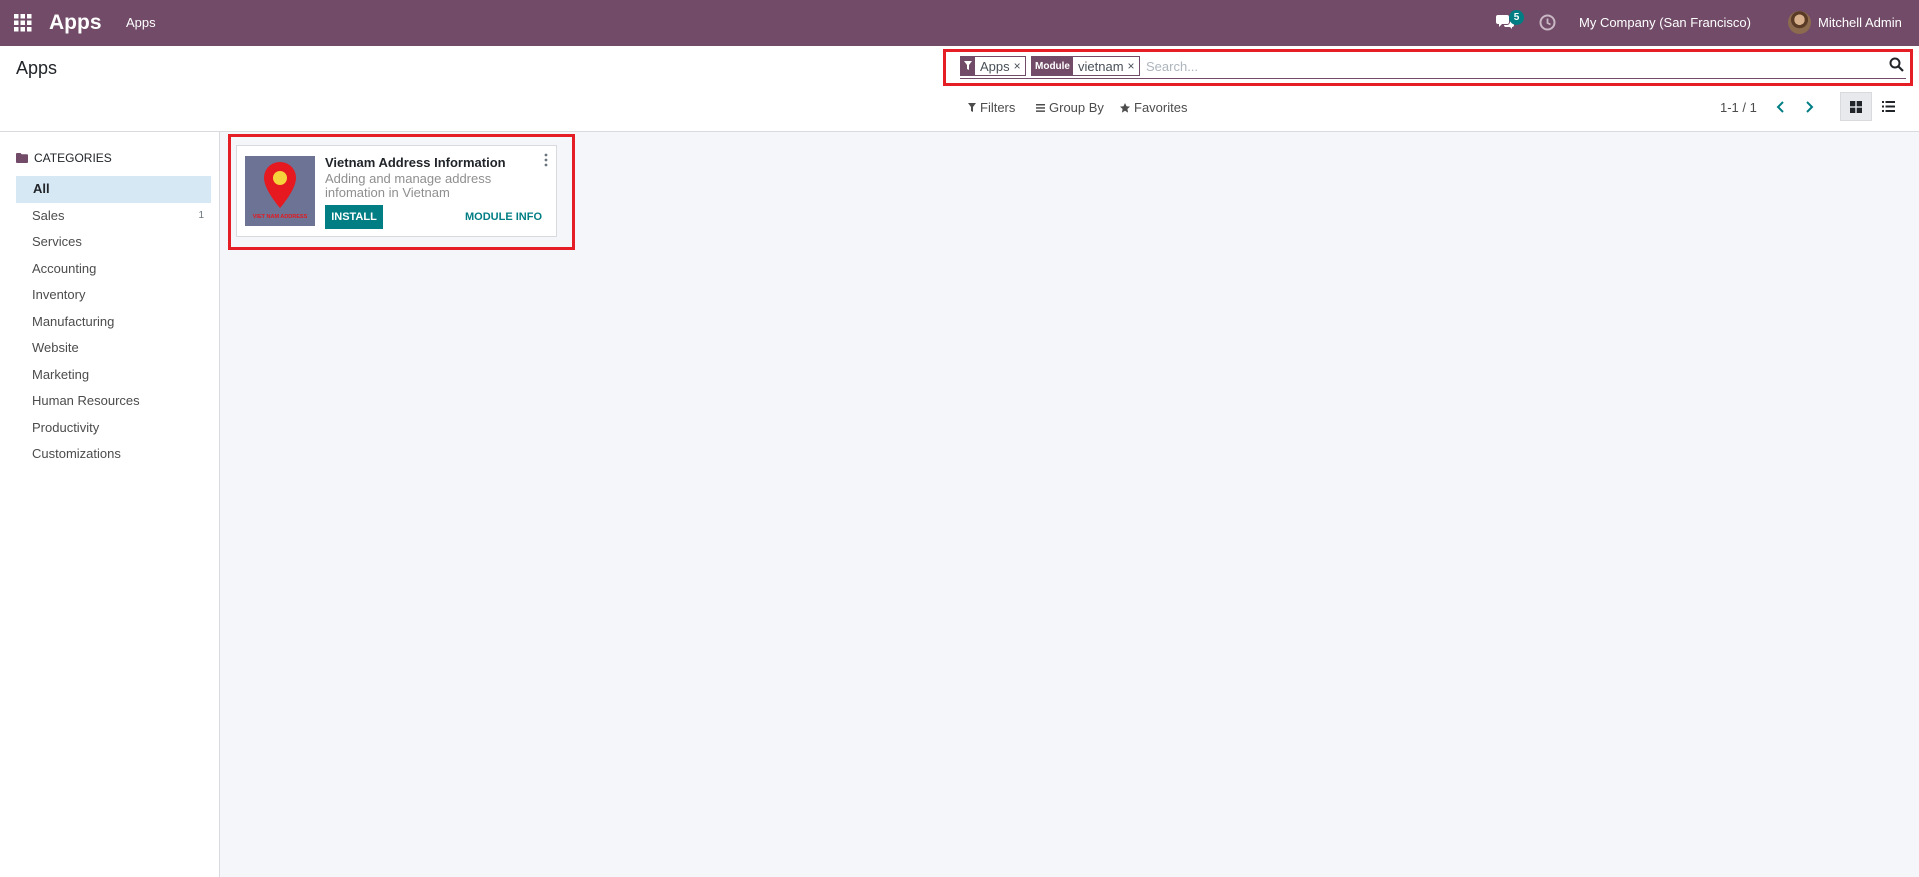 The image size is (1919, 877). I want to click on filters-dropdown: Filters, so click(991, 107).